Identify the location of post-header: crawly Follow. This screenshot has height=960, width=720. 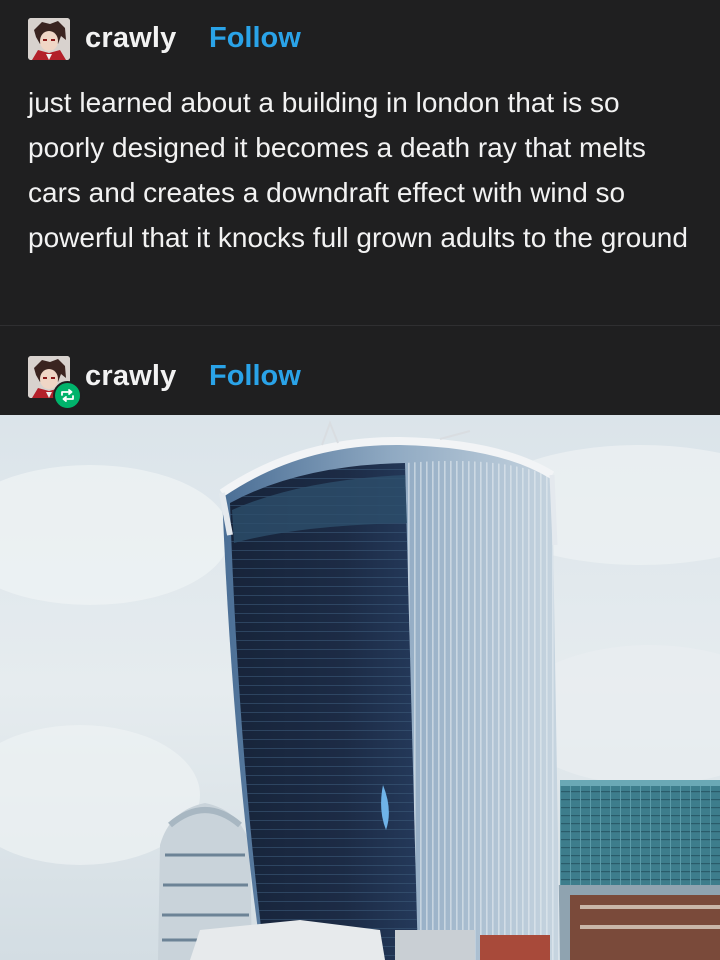
(360, 38).